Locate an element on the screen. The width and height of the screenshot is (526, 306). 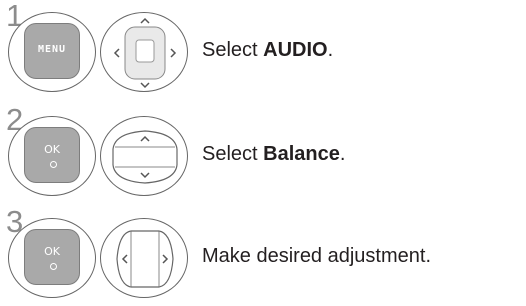
step-instruction: Select AUDIO. is located at coordinates (267, 50).